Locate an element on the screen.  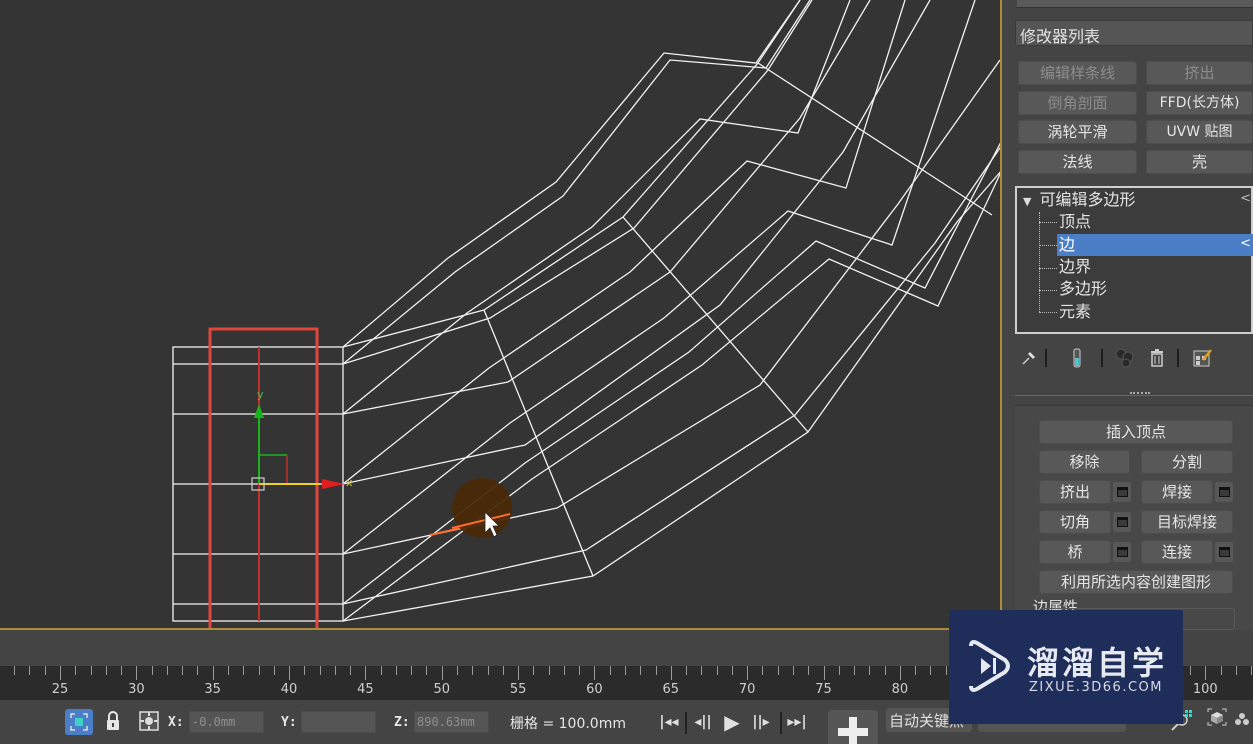
light-bulb-icon: < is located at coordinates (1245, 198).